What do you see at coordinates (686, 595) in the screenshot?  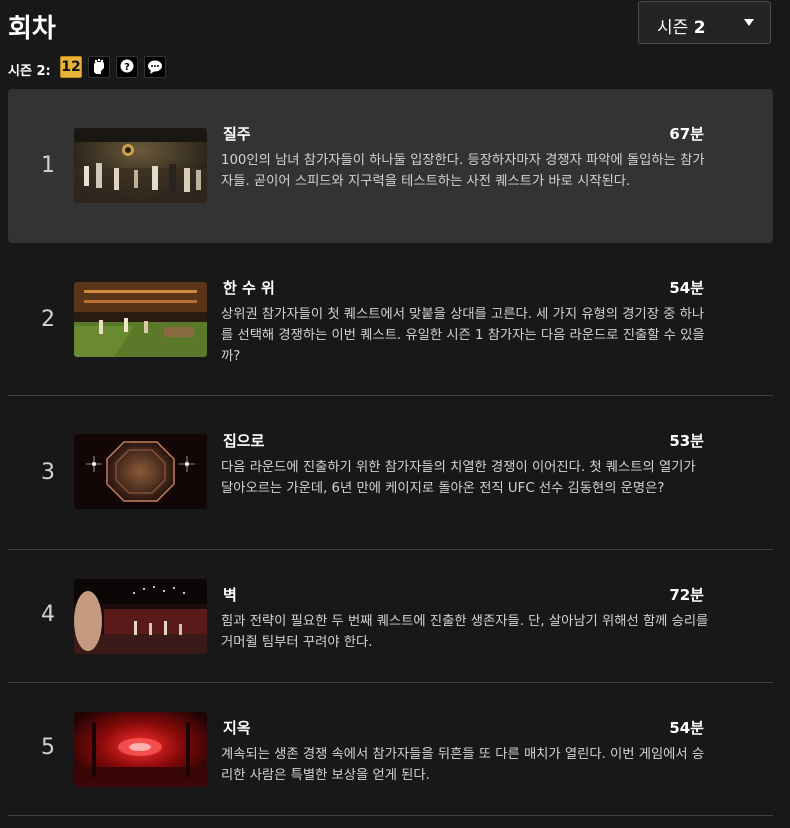 I see `episode-duration: 72분` at bounding box center [686, 595].